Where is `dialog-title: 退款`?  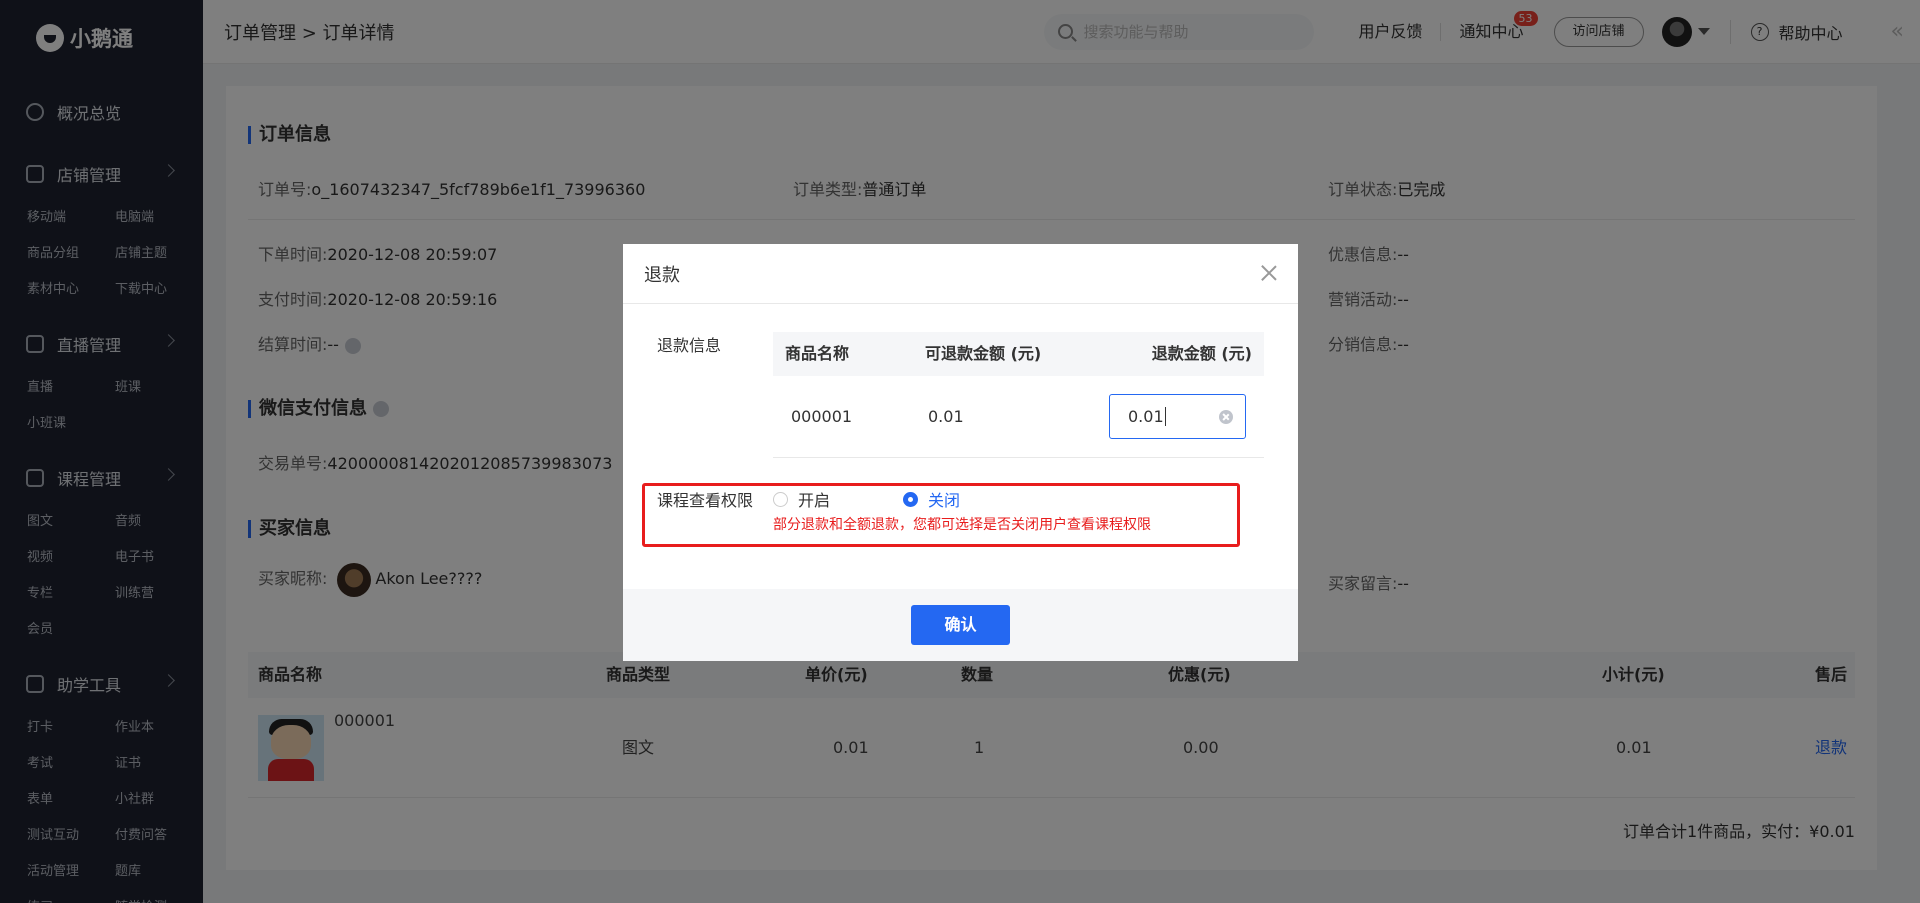 dialog-title: 退款 is located at coordinates (662, 275).